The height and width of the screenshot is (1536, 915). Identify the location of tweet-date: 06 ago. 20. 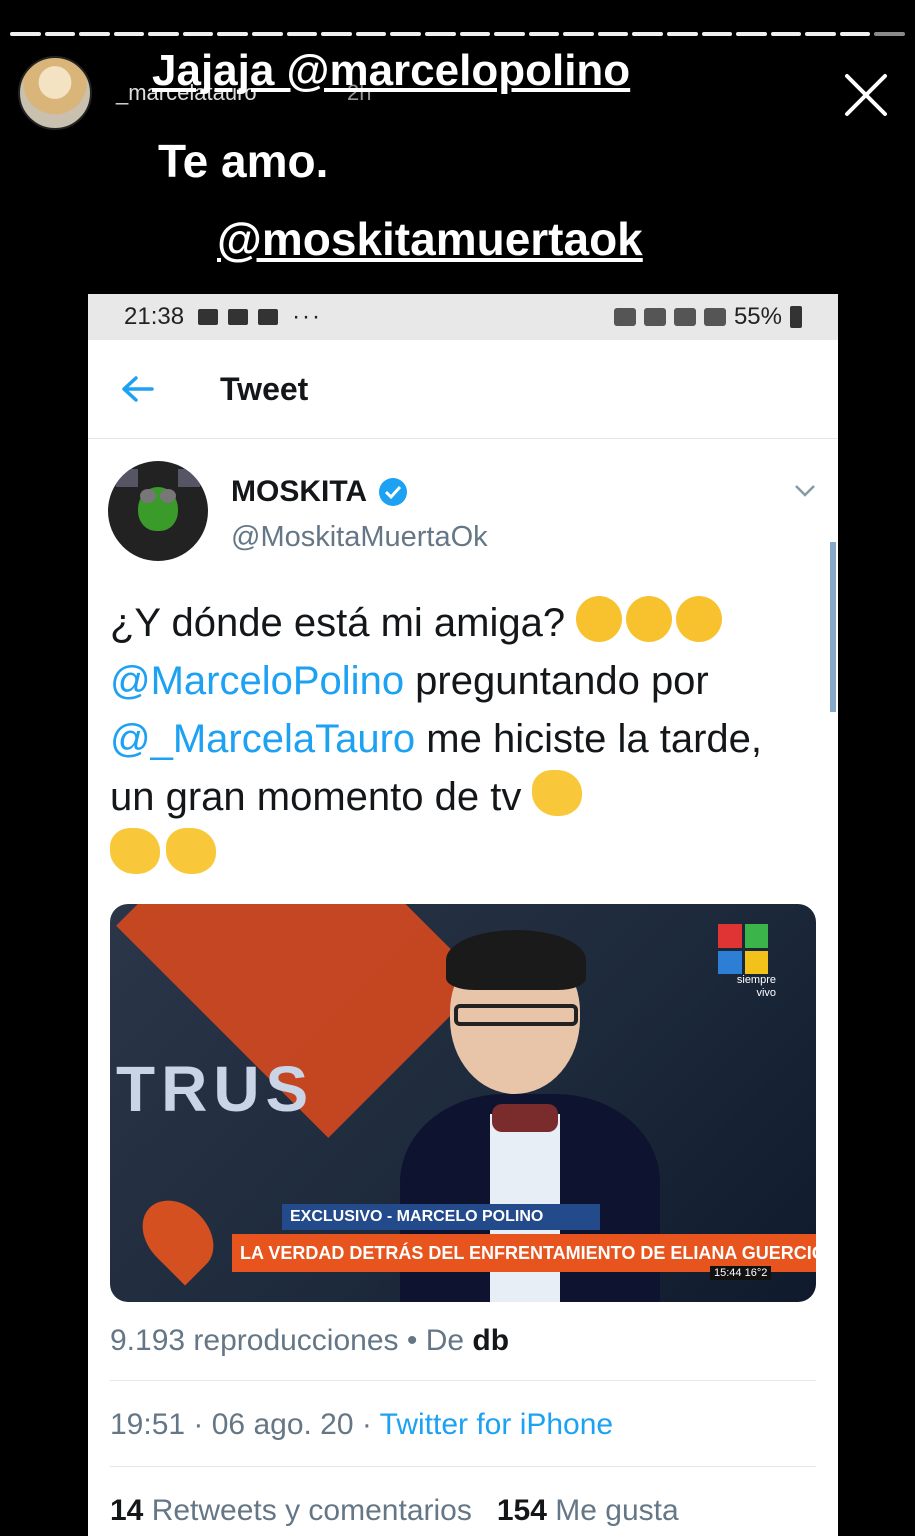
(282, 1424).